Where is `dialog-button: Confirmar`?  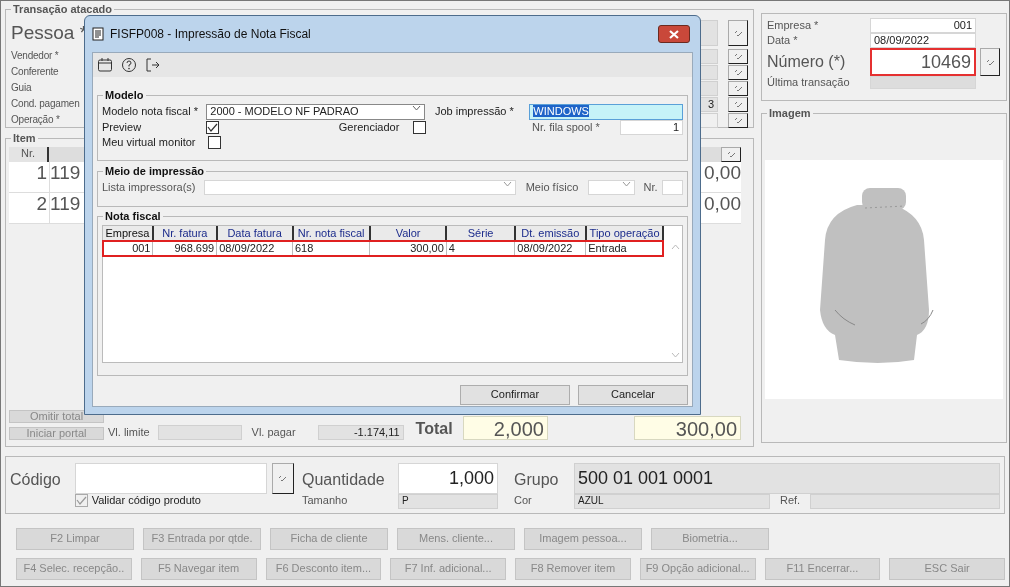
dialog-button: Confirmar is located at coordinates (515, 395).